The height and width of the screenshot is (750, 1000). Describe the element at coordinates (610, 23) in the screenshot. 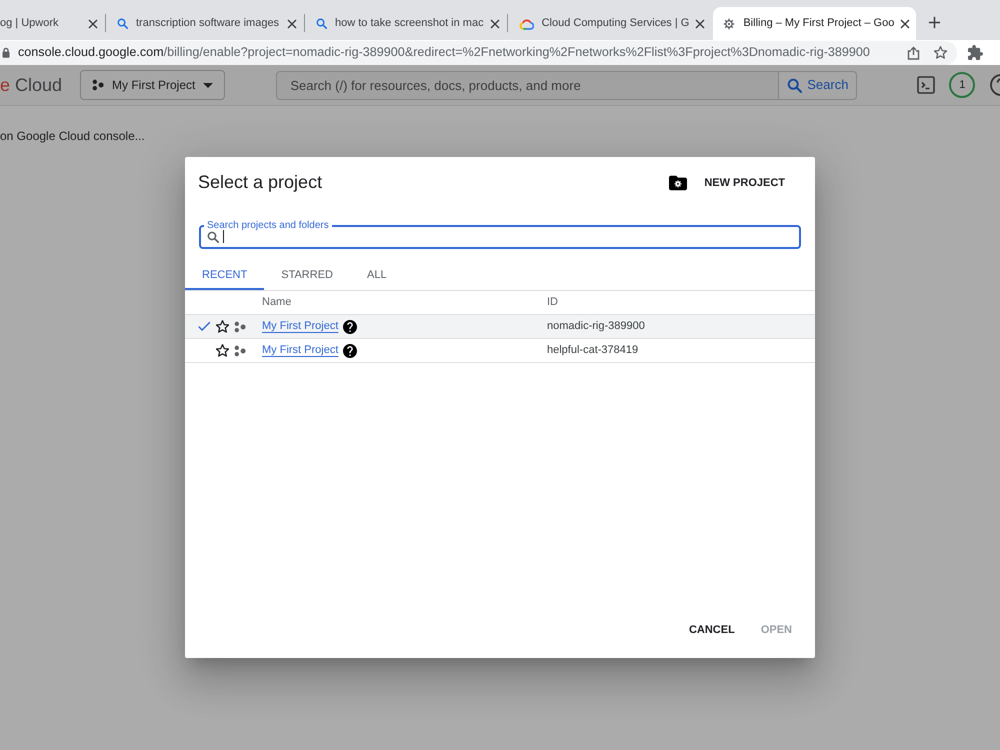

I see `browser-tab: Cloud Computing Services | G` at that location.